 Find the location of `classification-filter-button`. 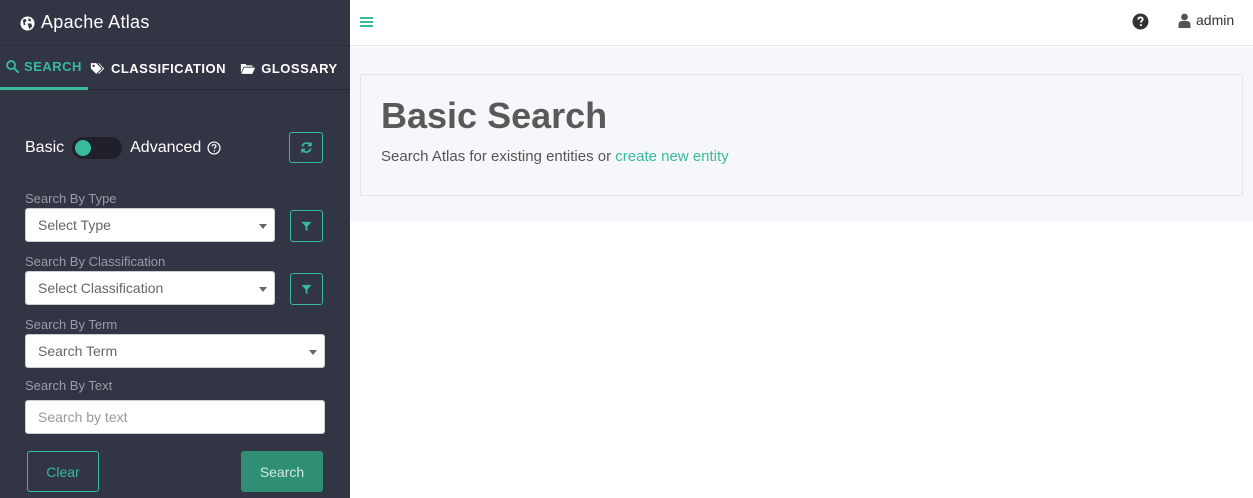

classification-filter-button is located at coordinates (306, 289).